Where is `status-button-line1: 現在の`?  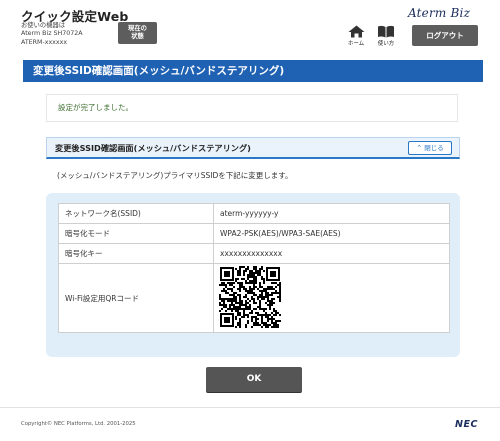 status-button-line1: 現在の is located at coordinates (137, 28).